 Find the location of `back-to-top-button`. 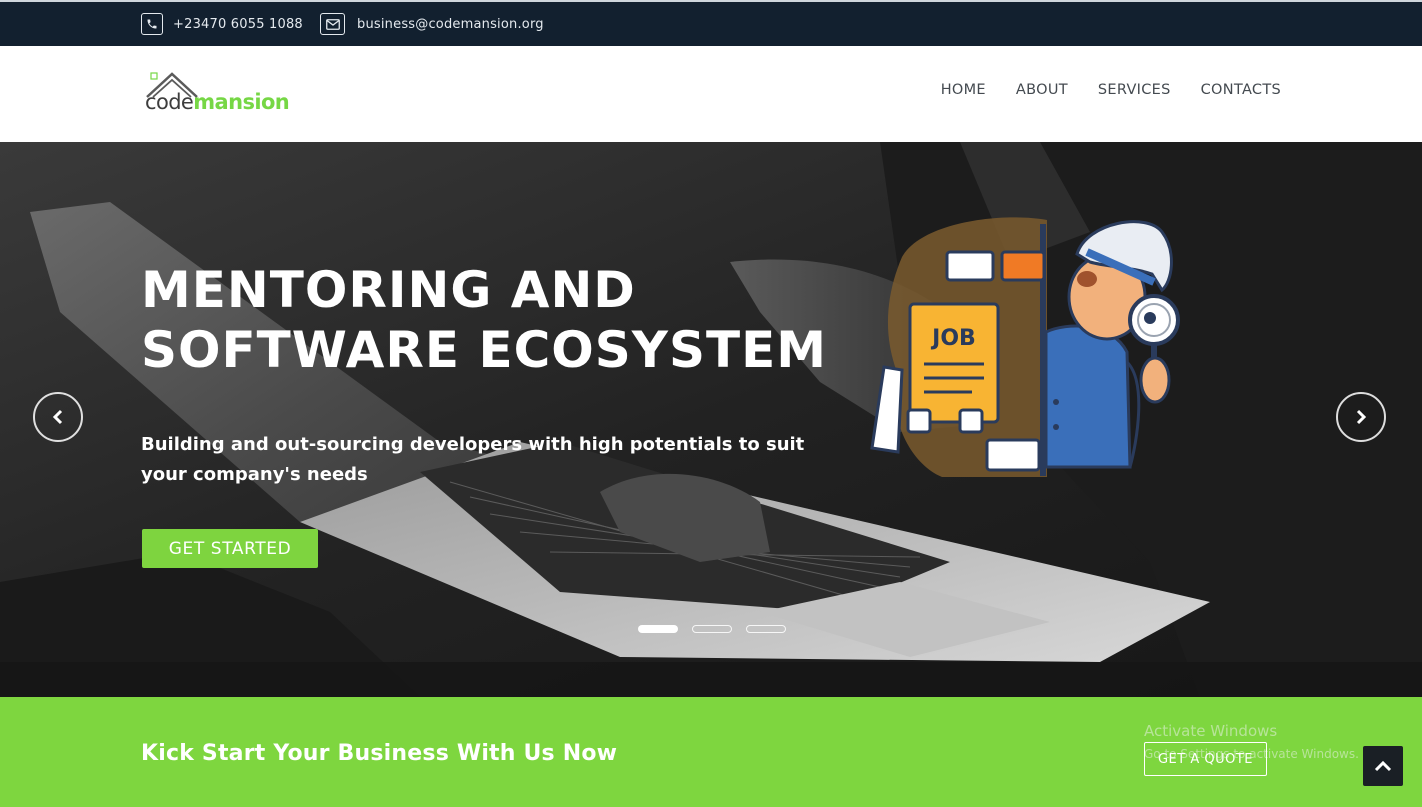

back-to-top-button is located at coordinates (1383, 766).